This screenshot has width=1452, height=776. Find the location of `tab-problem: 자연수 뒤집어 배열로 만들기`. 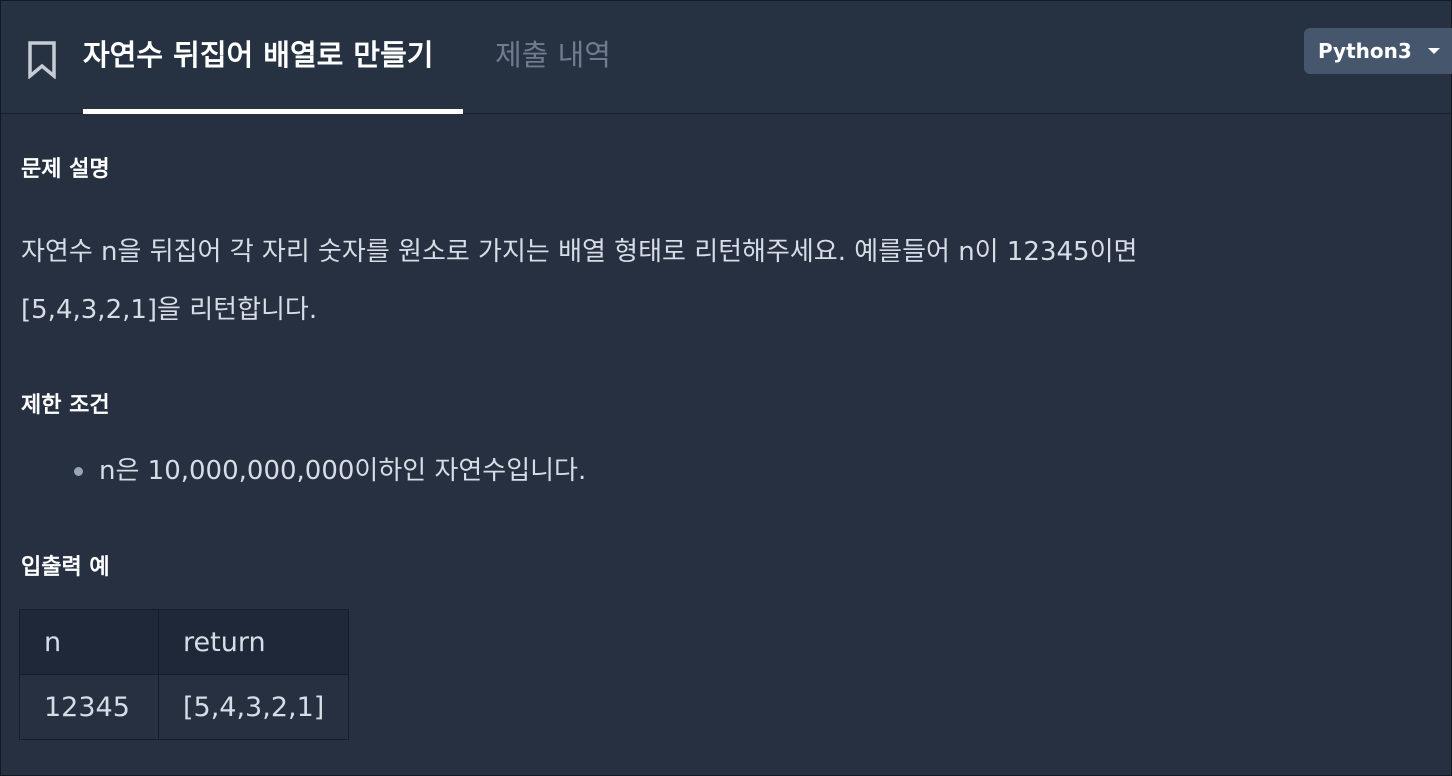

tab-problem: 자연수 뒤집어 배열로 만들기 is located at coordinates (258, 72).